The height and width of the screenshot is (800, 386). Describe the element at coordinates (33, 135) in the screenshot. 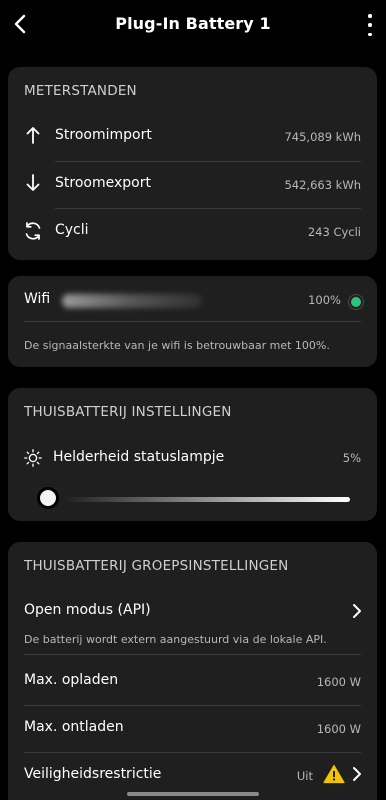

I see `arrow-up-icon` at that location.